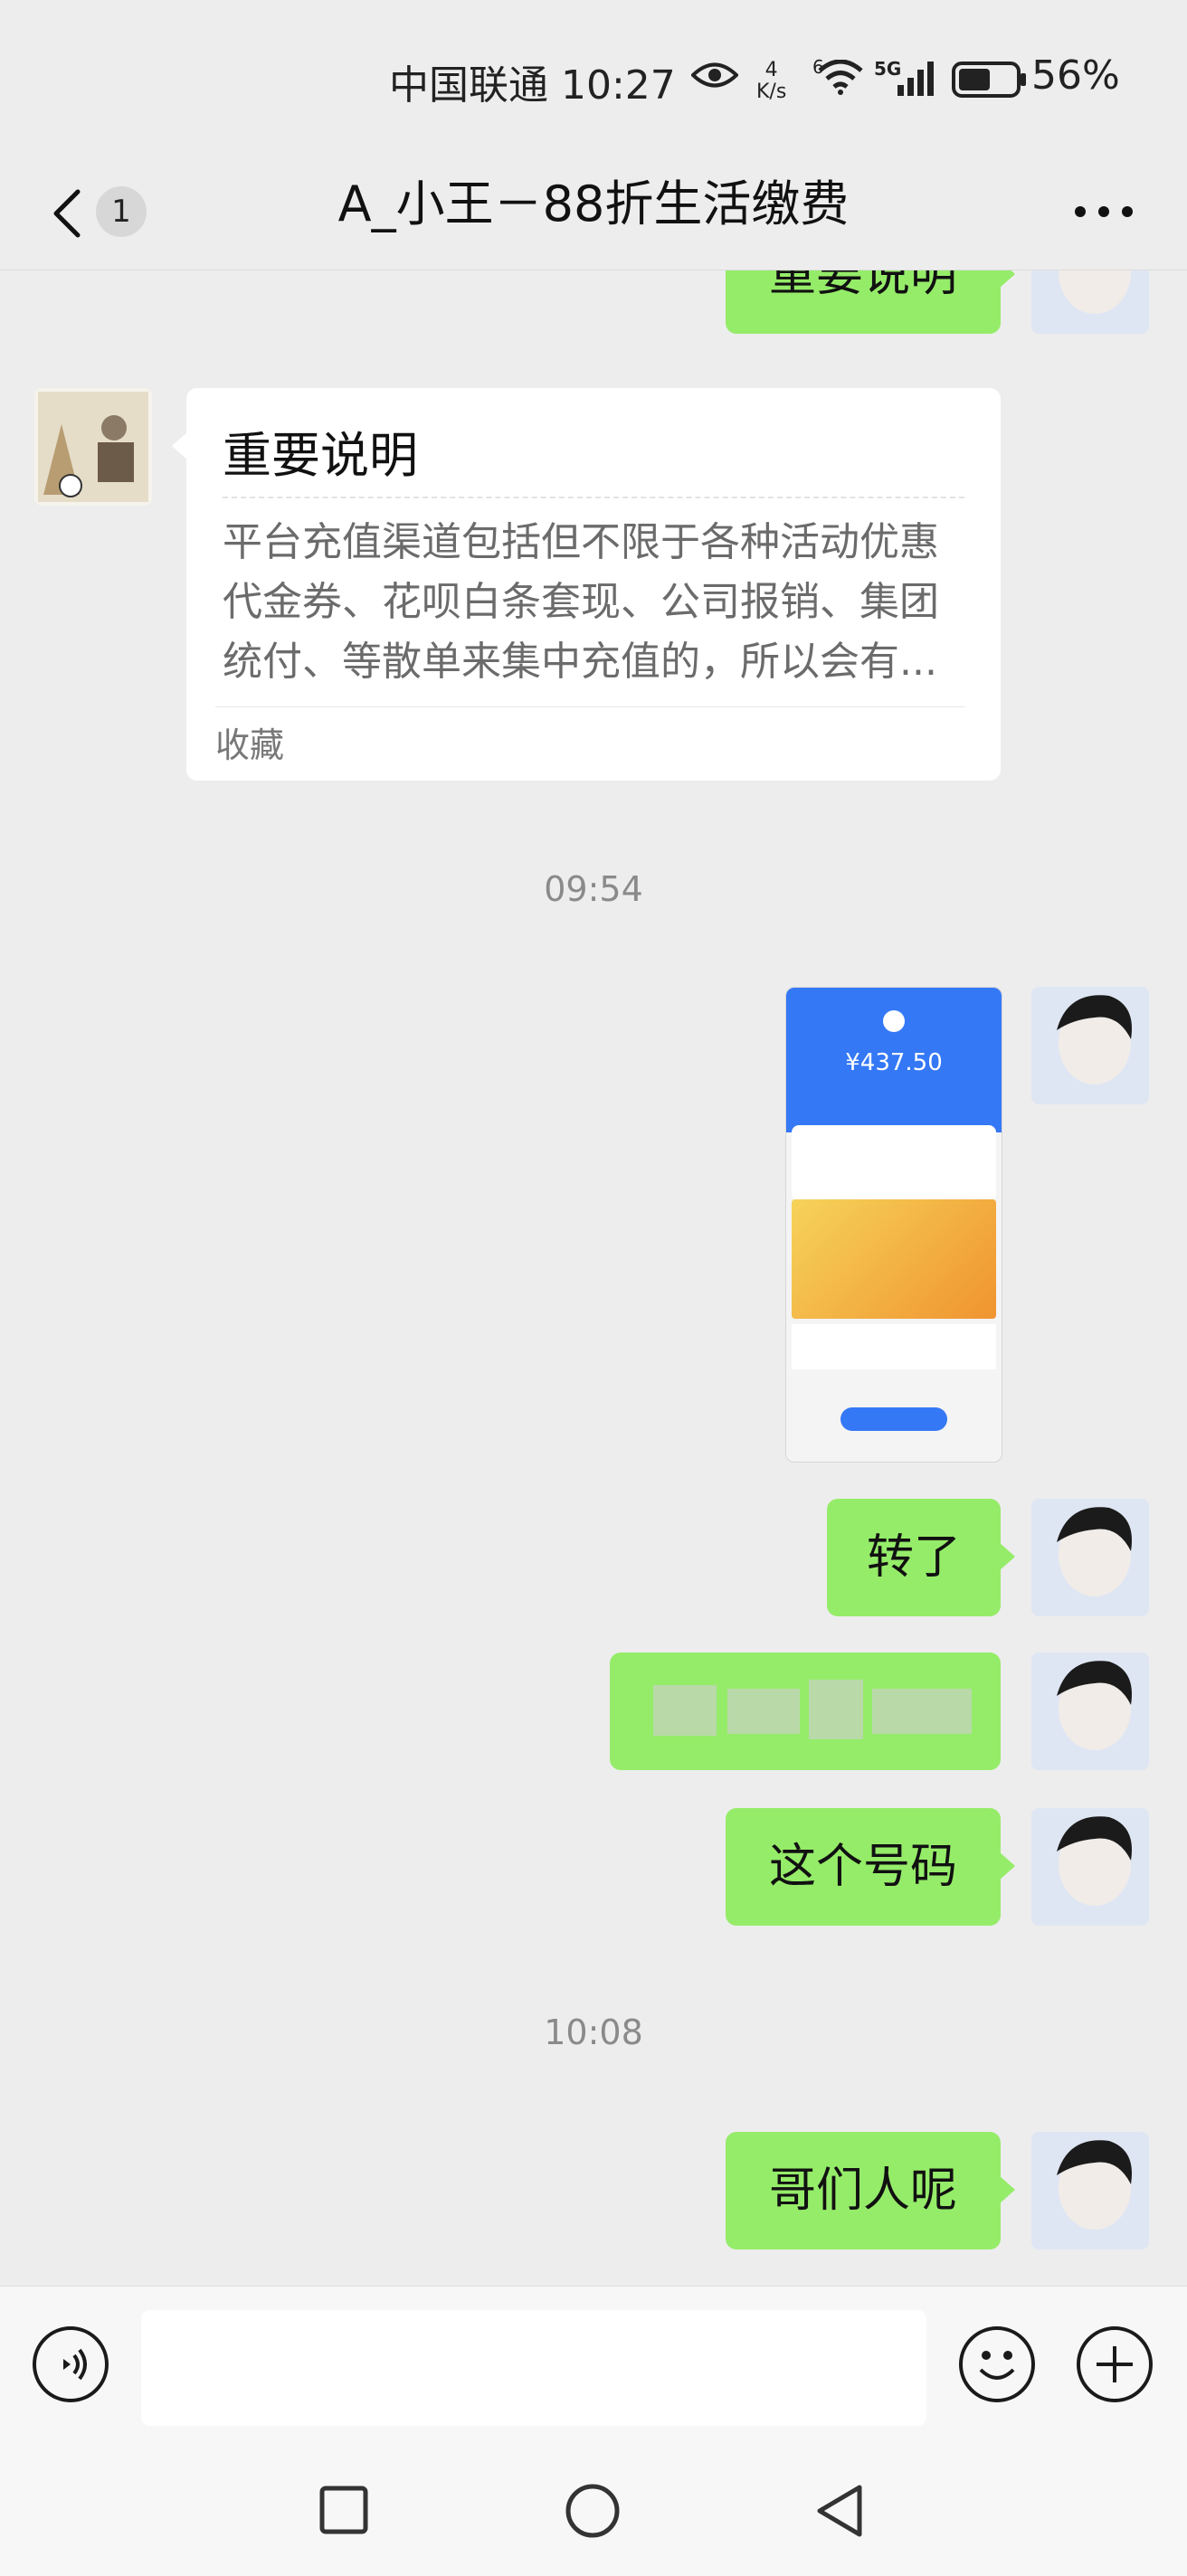 The height and width of the screenshot is (2576, 1187). What do you see at coordinates (593, 497) in the screenshot?
I see `card-divider` at bounding box center [593, 497].